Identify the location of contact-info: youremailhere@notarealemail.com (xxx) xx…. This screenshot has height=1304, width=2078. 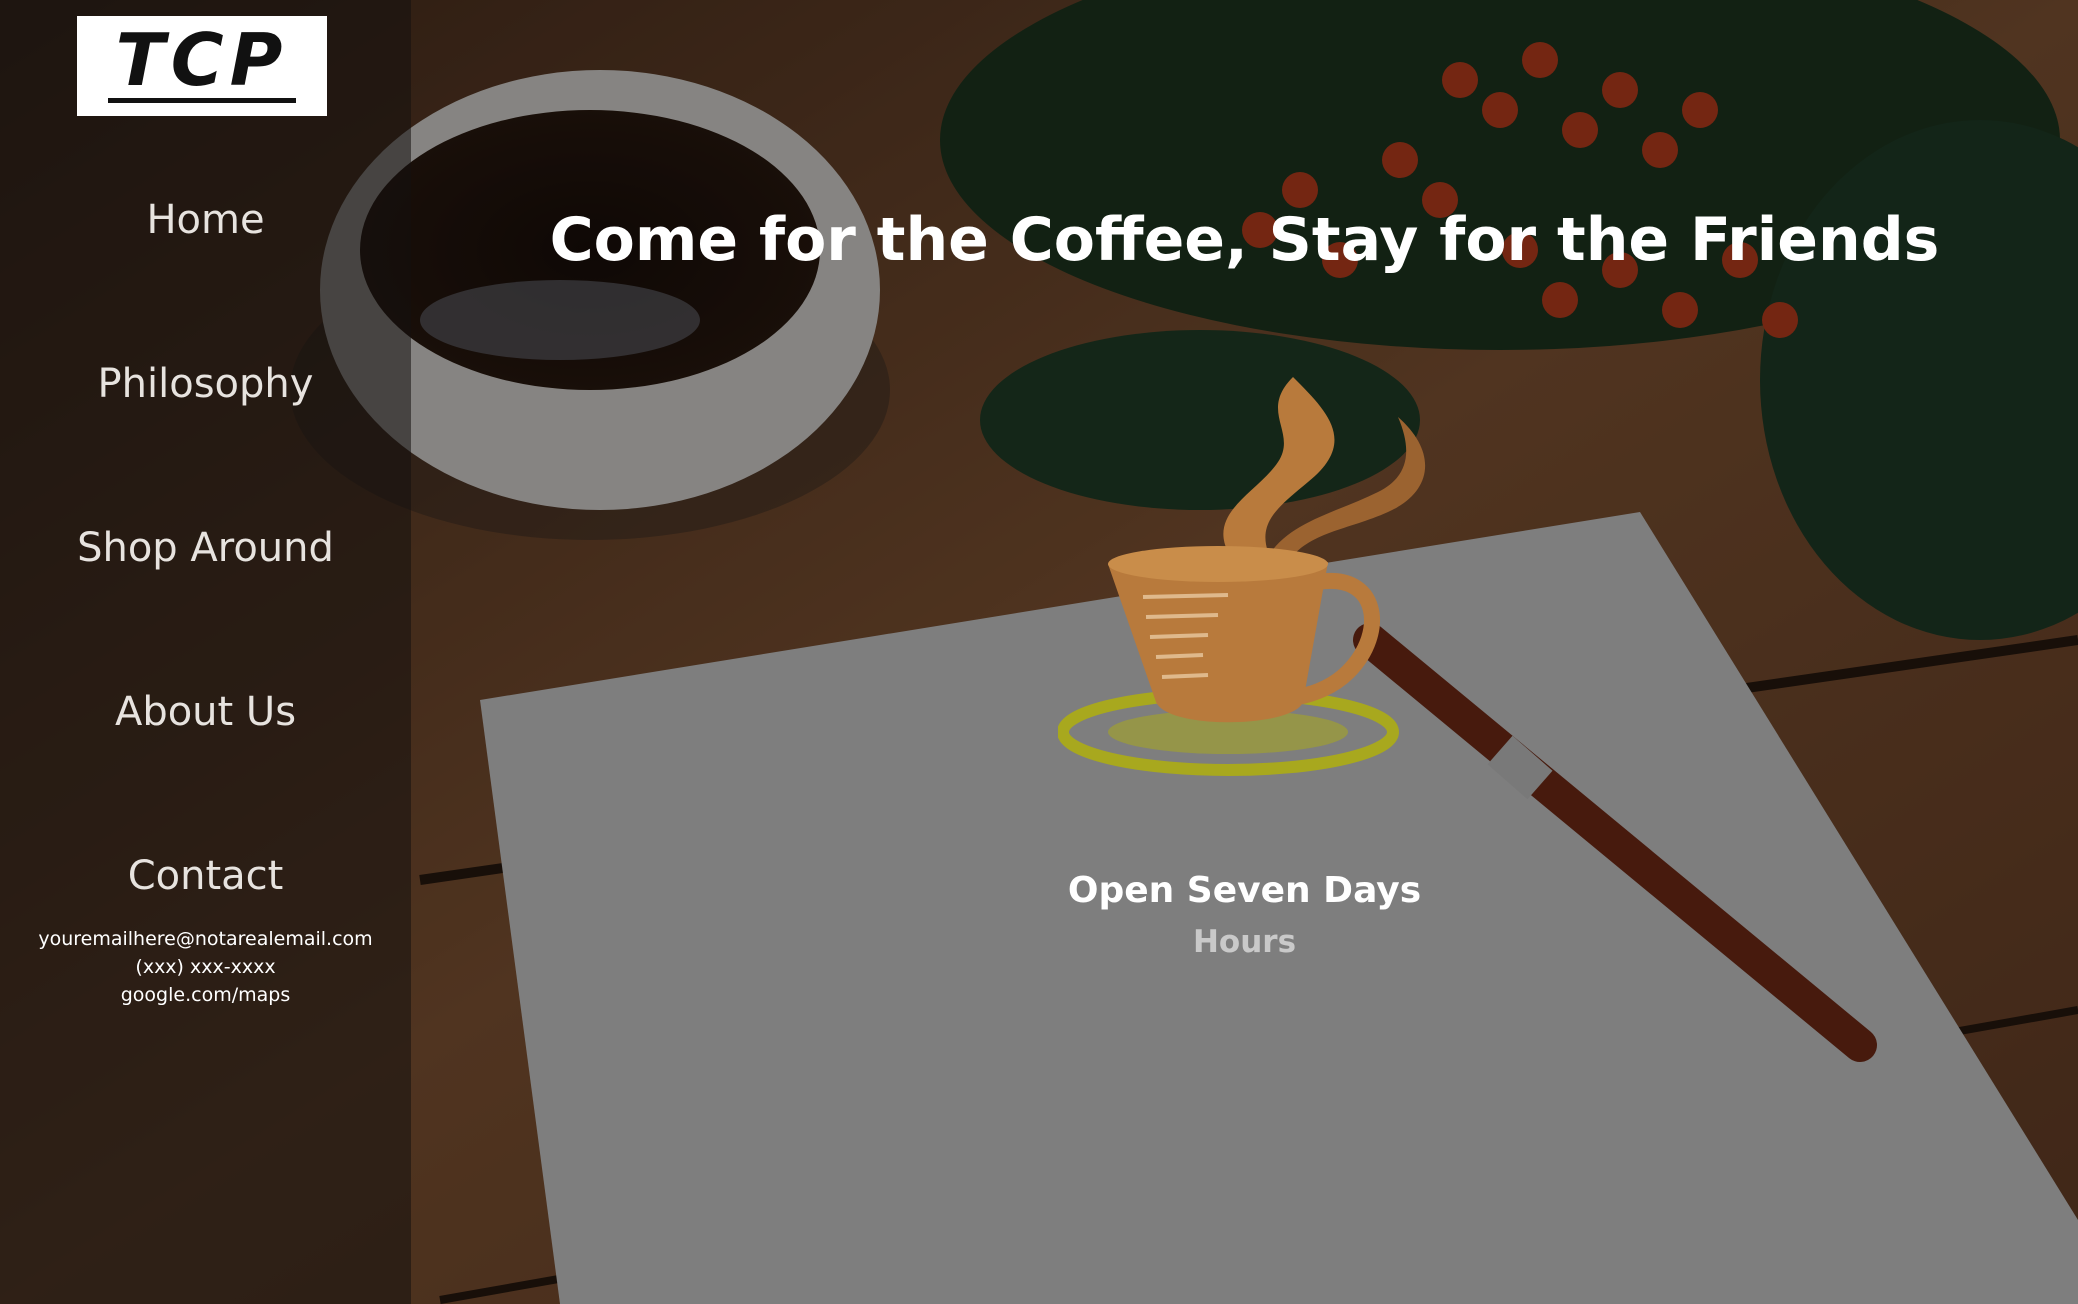
(205, 967).